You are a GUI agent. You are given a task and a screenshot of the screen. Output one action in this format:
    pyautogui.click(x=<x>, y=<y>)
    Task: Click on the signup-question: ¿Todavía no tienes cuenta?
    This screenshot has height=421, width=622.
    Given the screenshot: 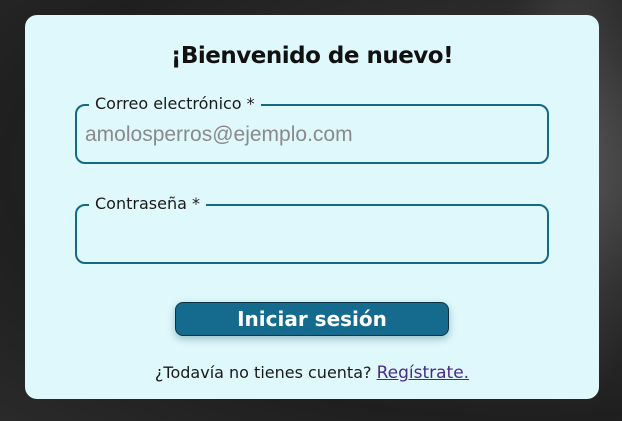 What is the action you would take?
    pyautogui.click(x=263, y=372)
    